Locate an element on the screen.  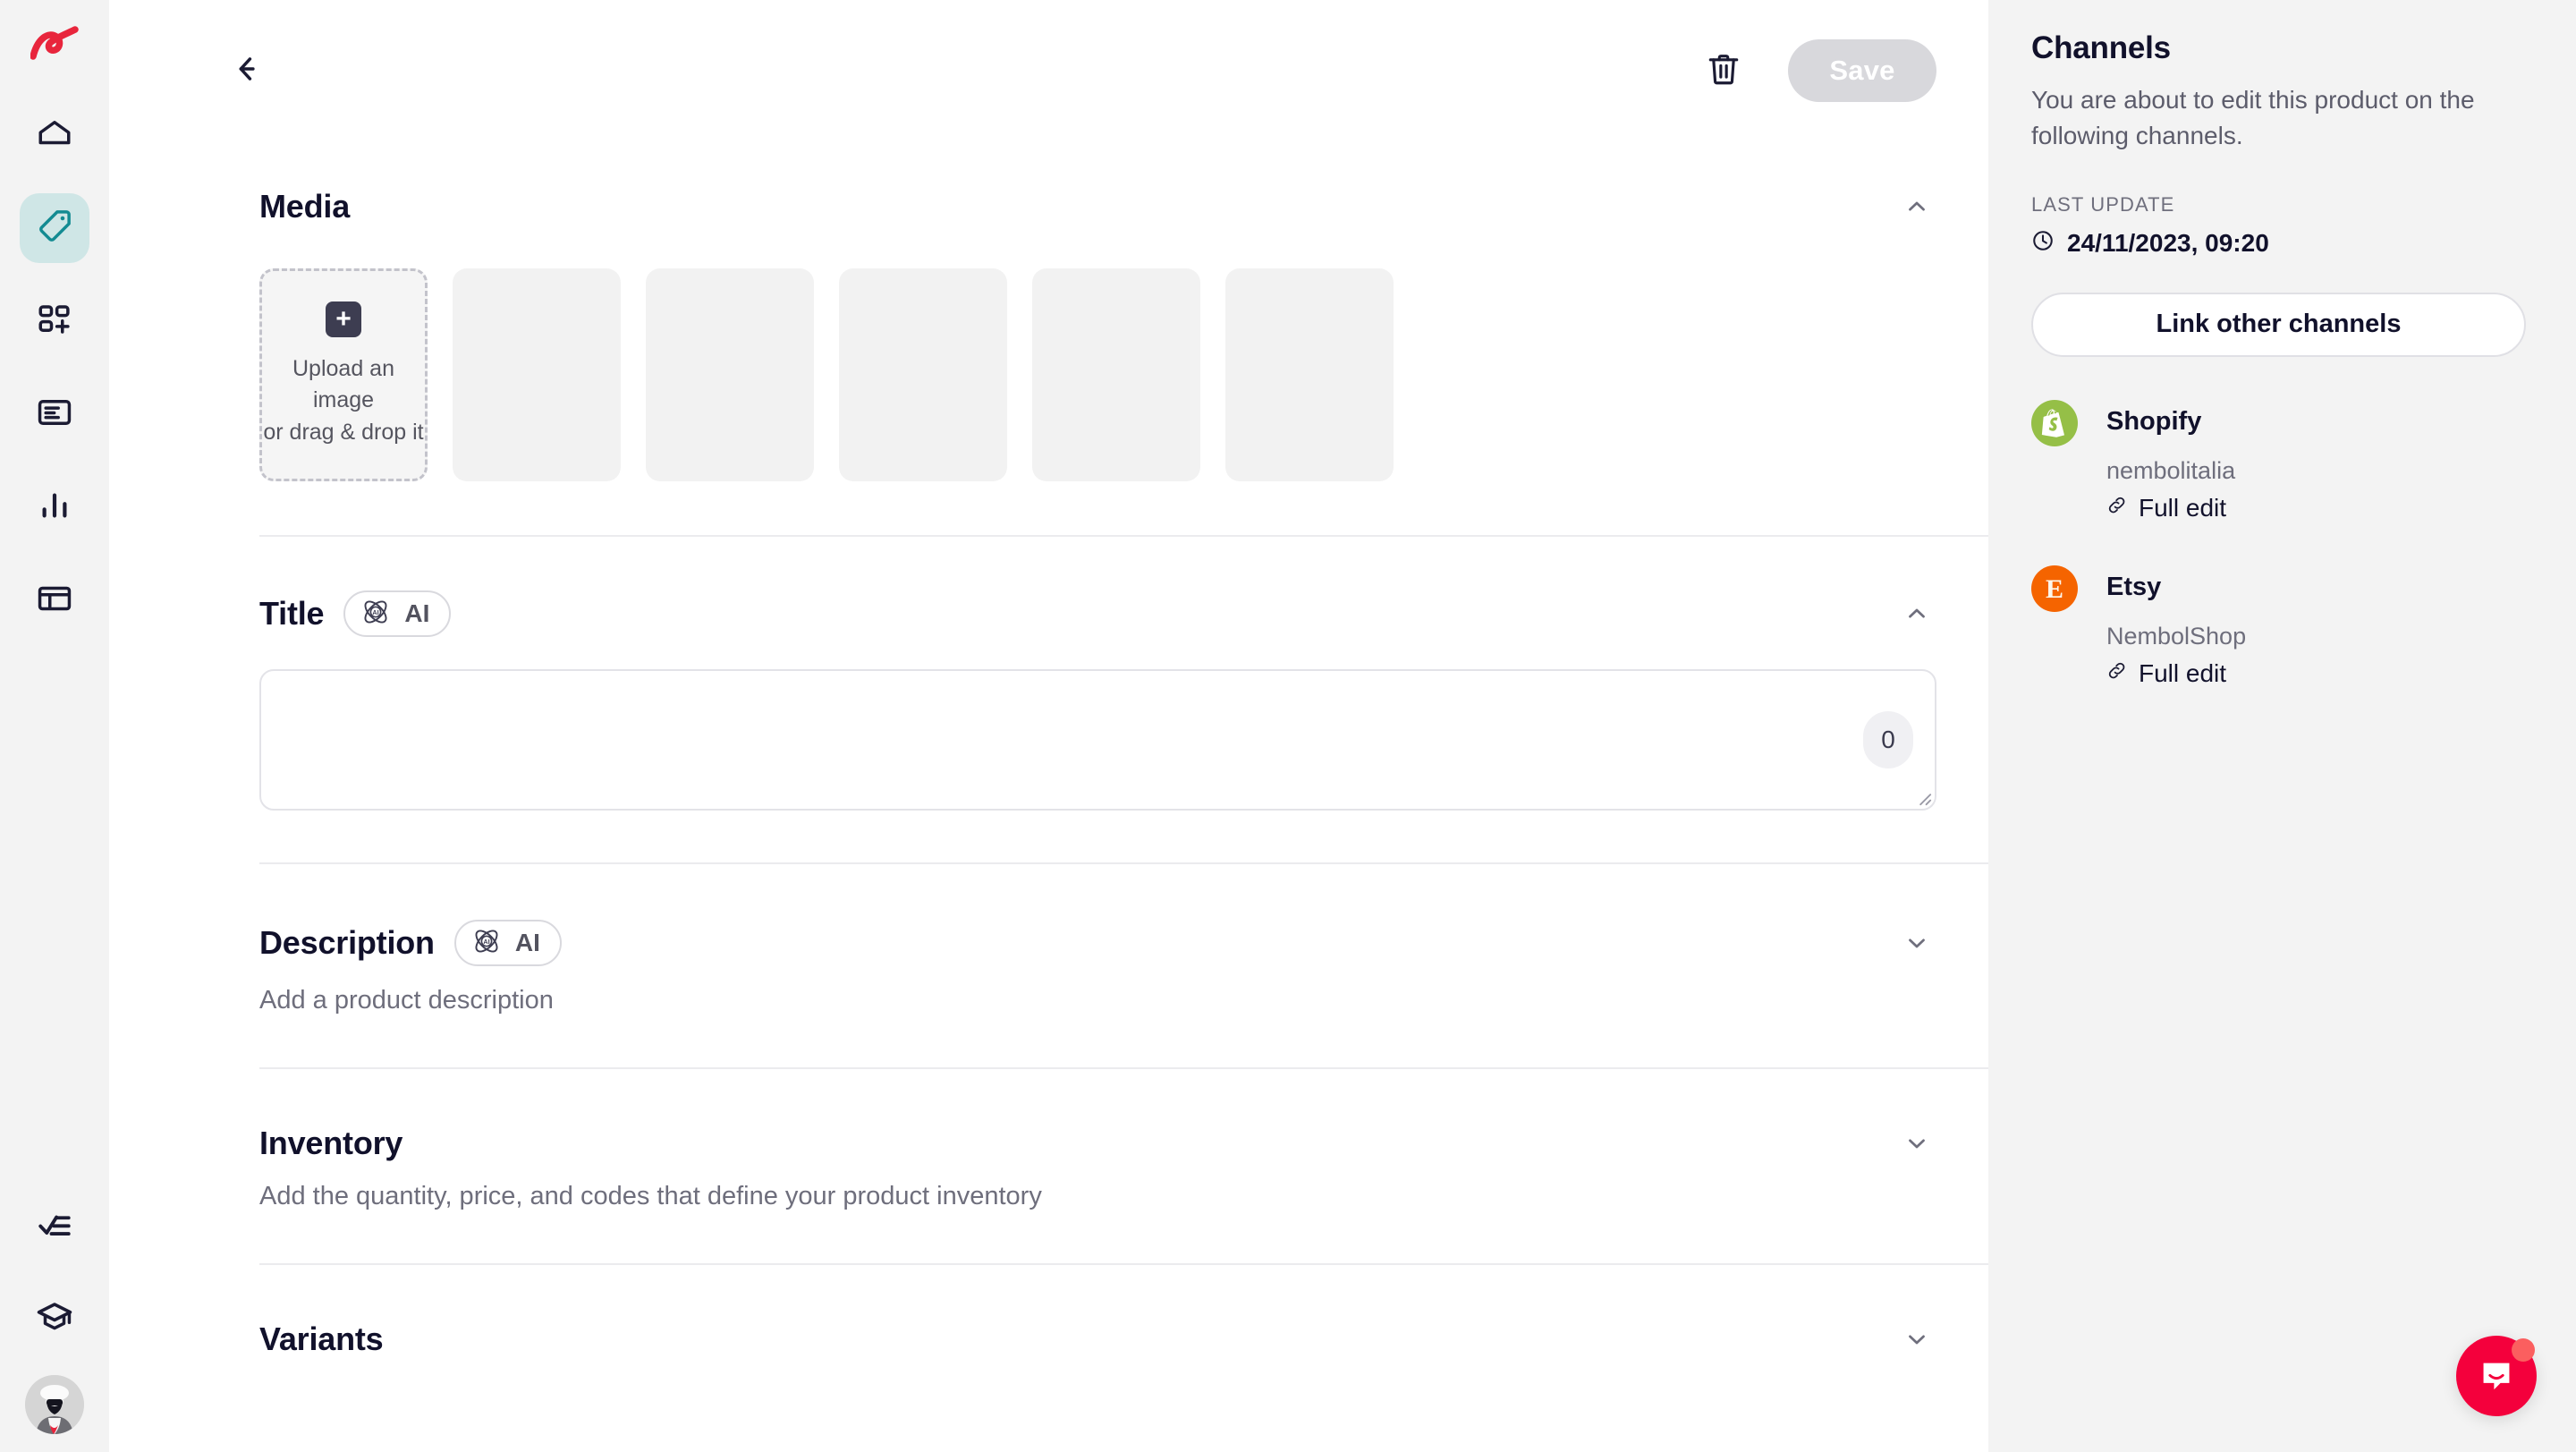
title-char-counter: 0 is located at coordinates (1888, 739).